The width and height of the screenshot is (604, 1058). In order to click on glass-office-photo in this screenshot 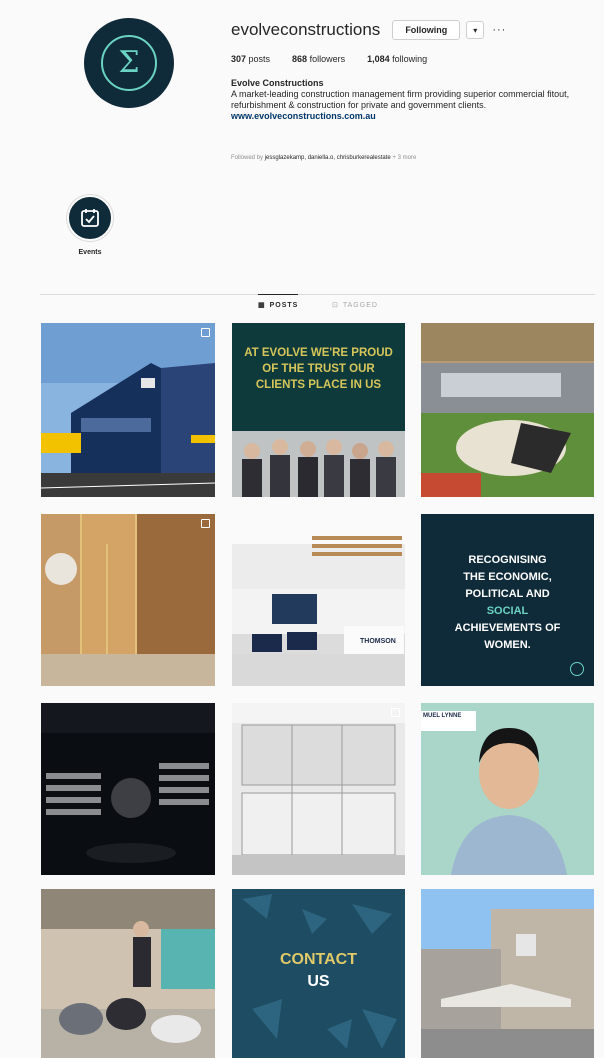, I will do `click(318, 789)`.